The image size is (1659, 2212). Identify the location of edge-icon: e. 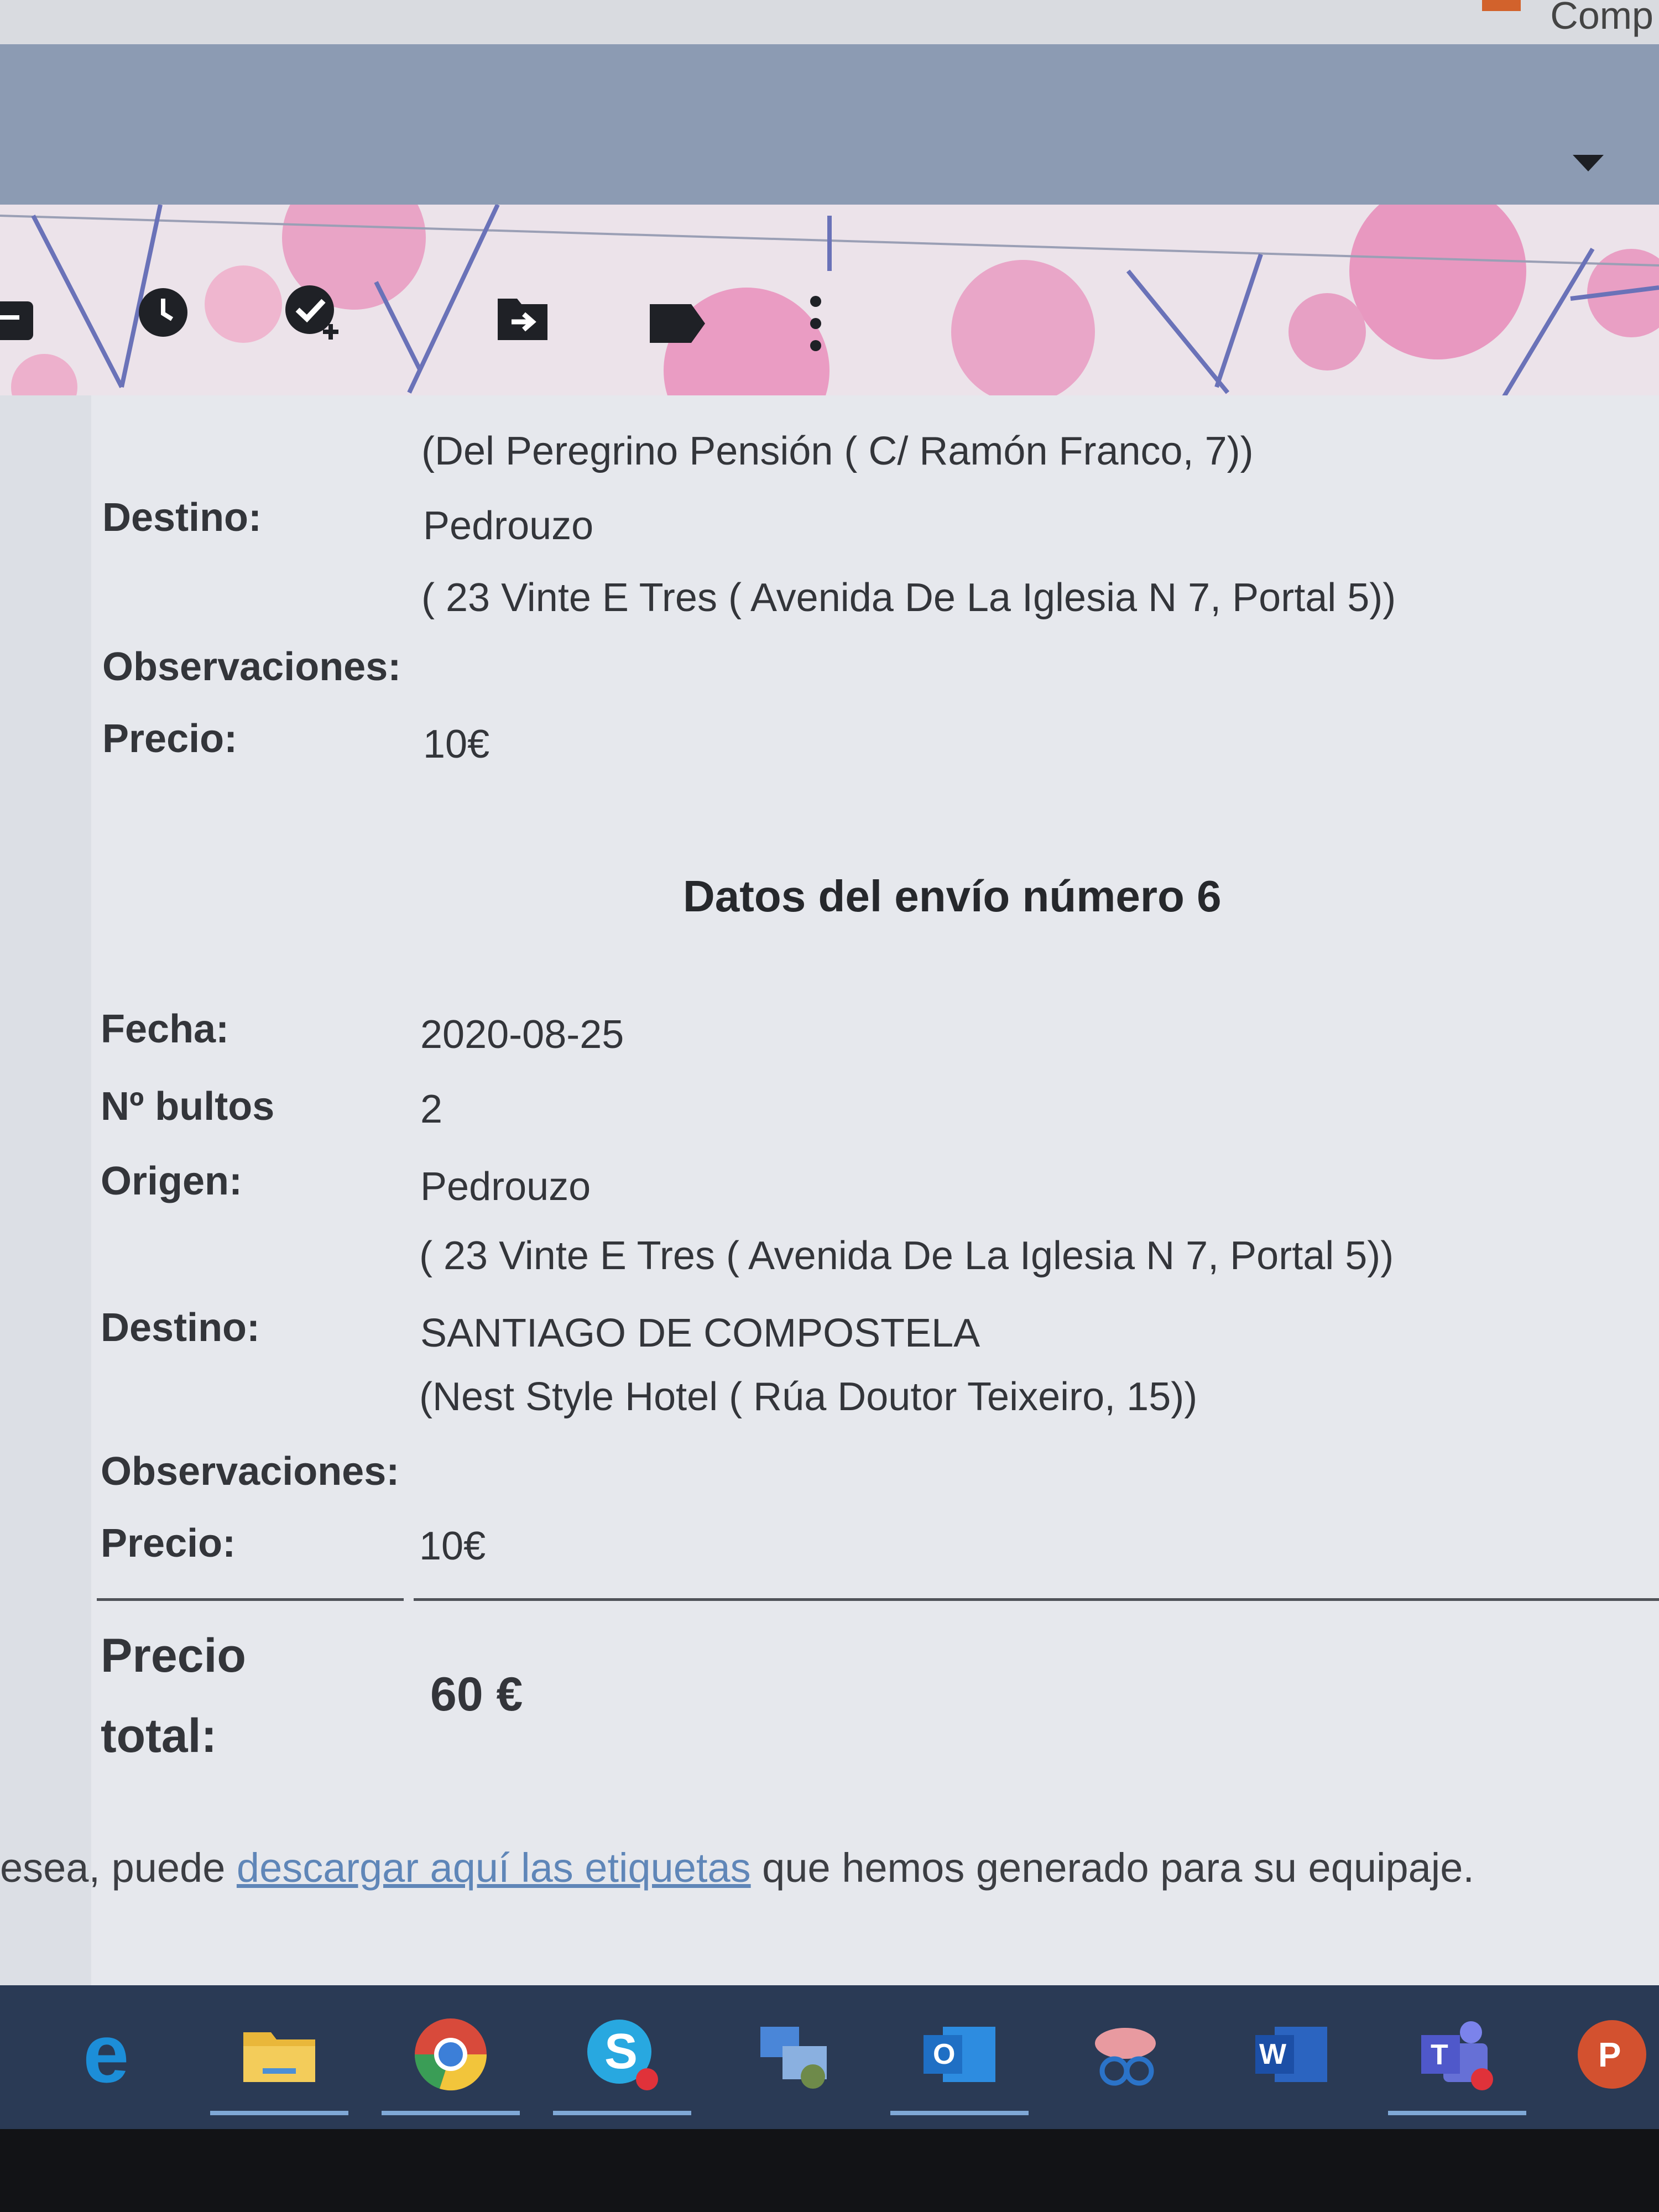
(114, 2055).